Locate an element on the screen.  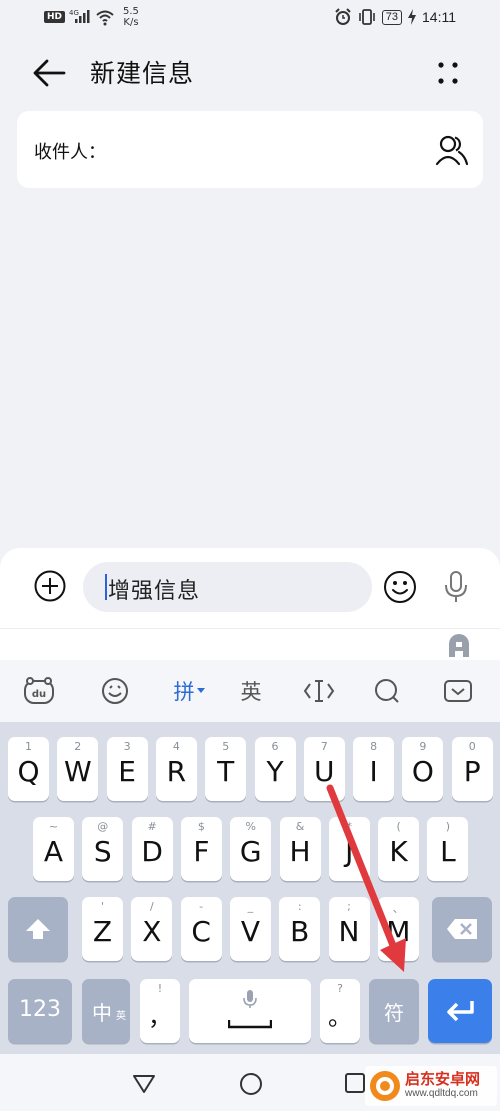
key-secondary-char: * is located at coordinates (349, 826).